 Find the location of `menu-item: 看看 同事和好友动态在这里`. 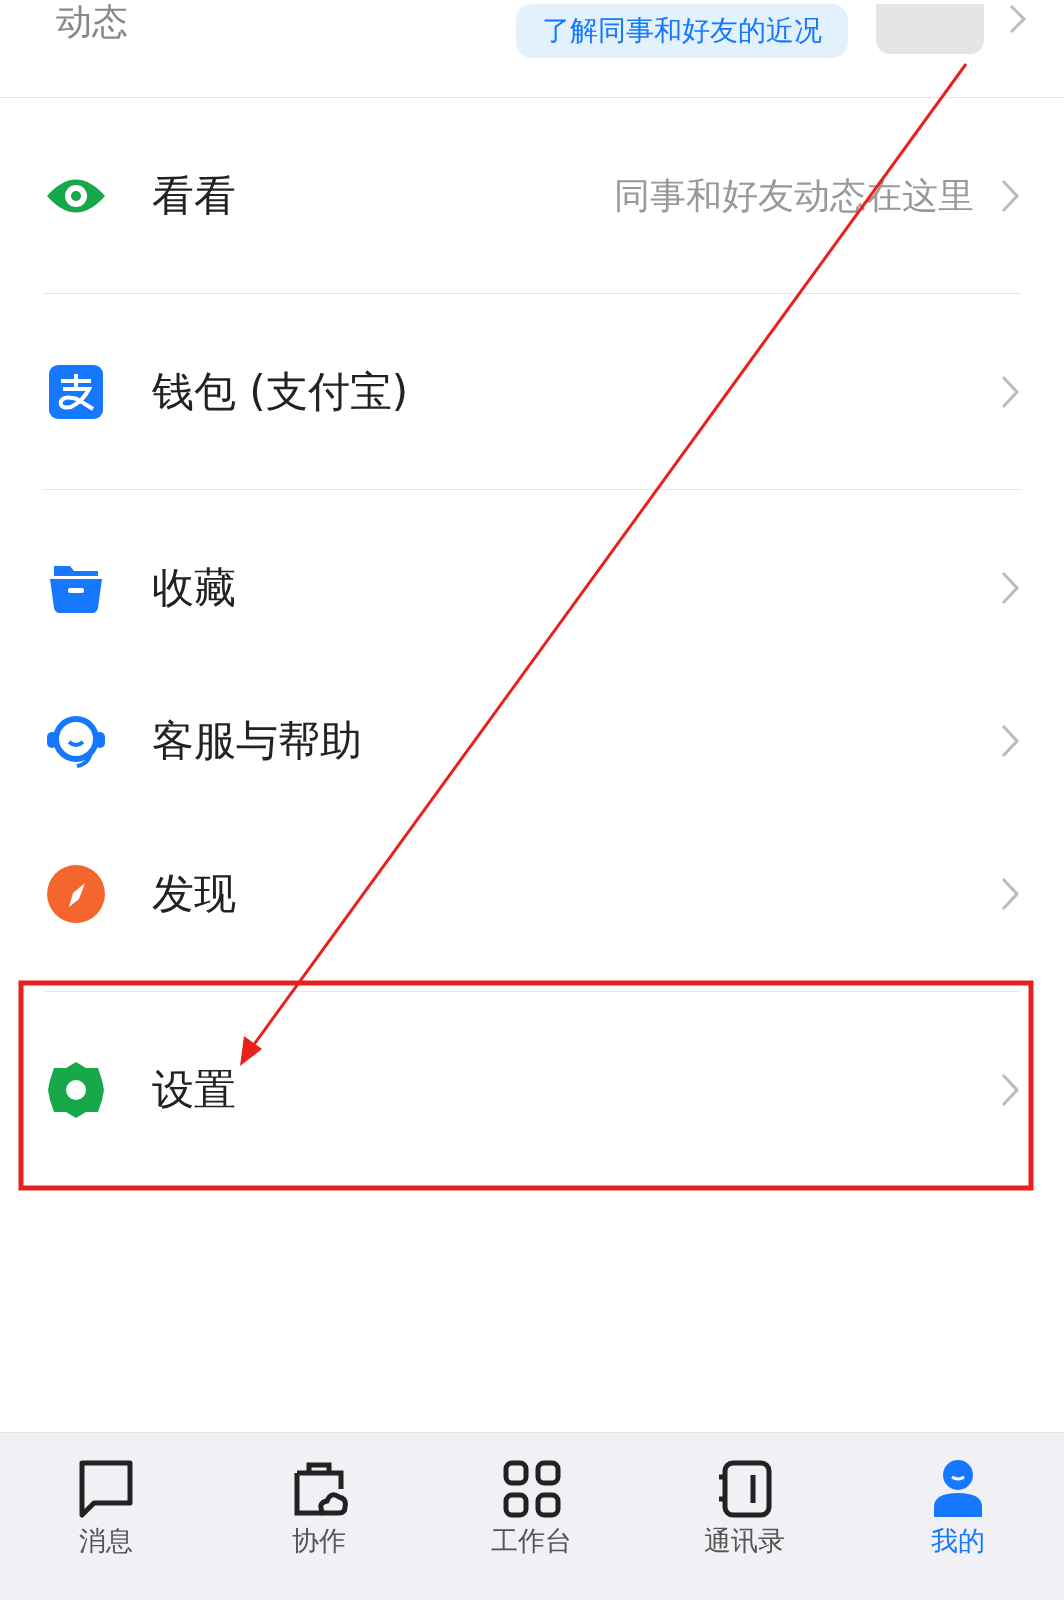

menu-item: 看看 同事和好友动态在这里 is located at coordinates (532, 195).